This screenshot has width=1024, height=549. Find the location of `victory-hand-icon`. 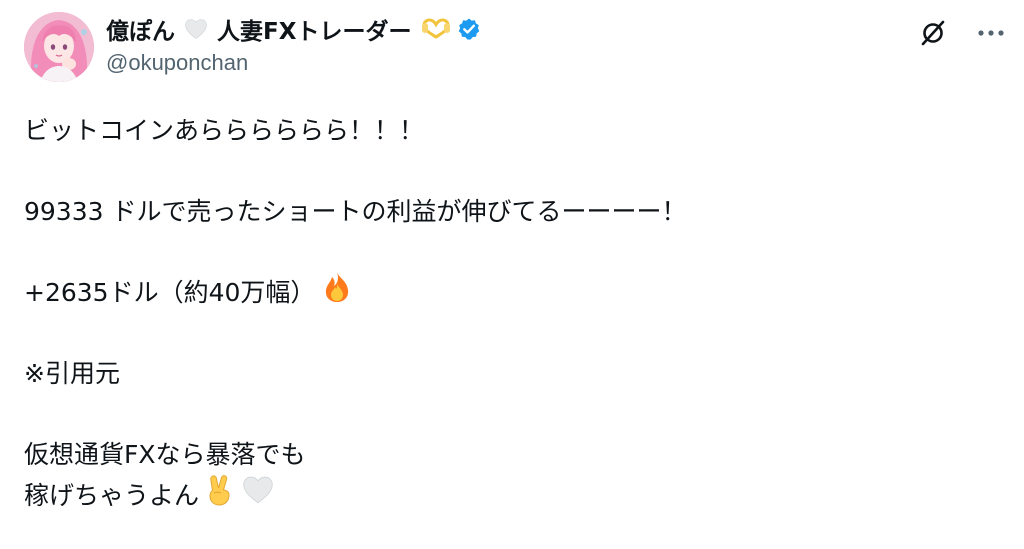

victory-hand-icon is located at coordinates (220, 496).